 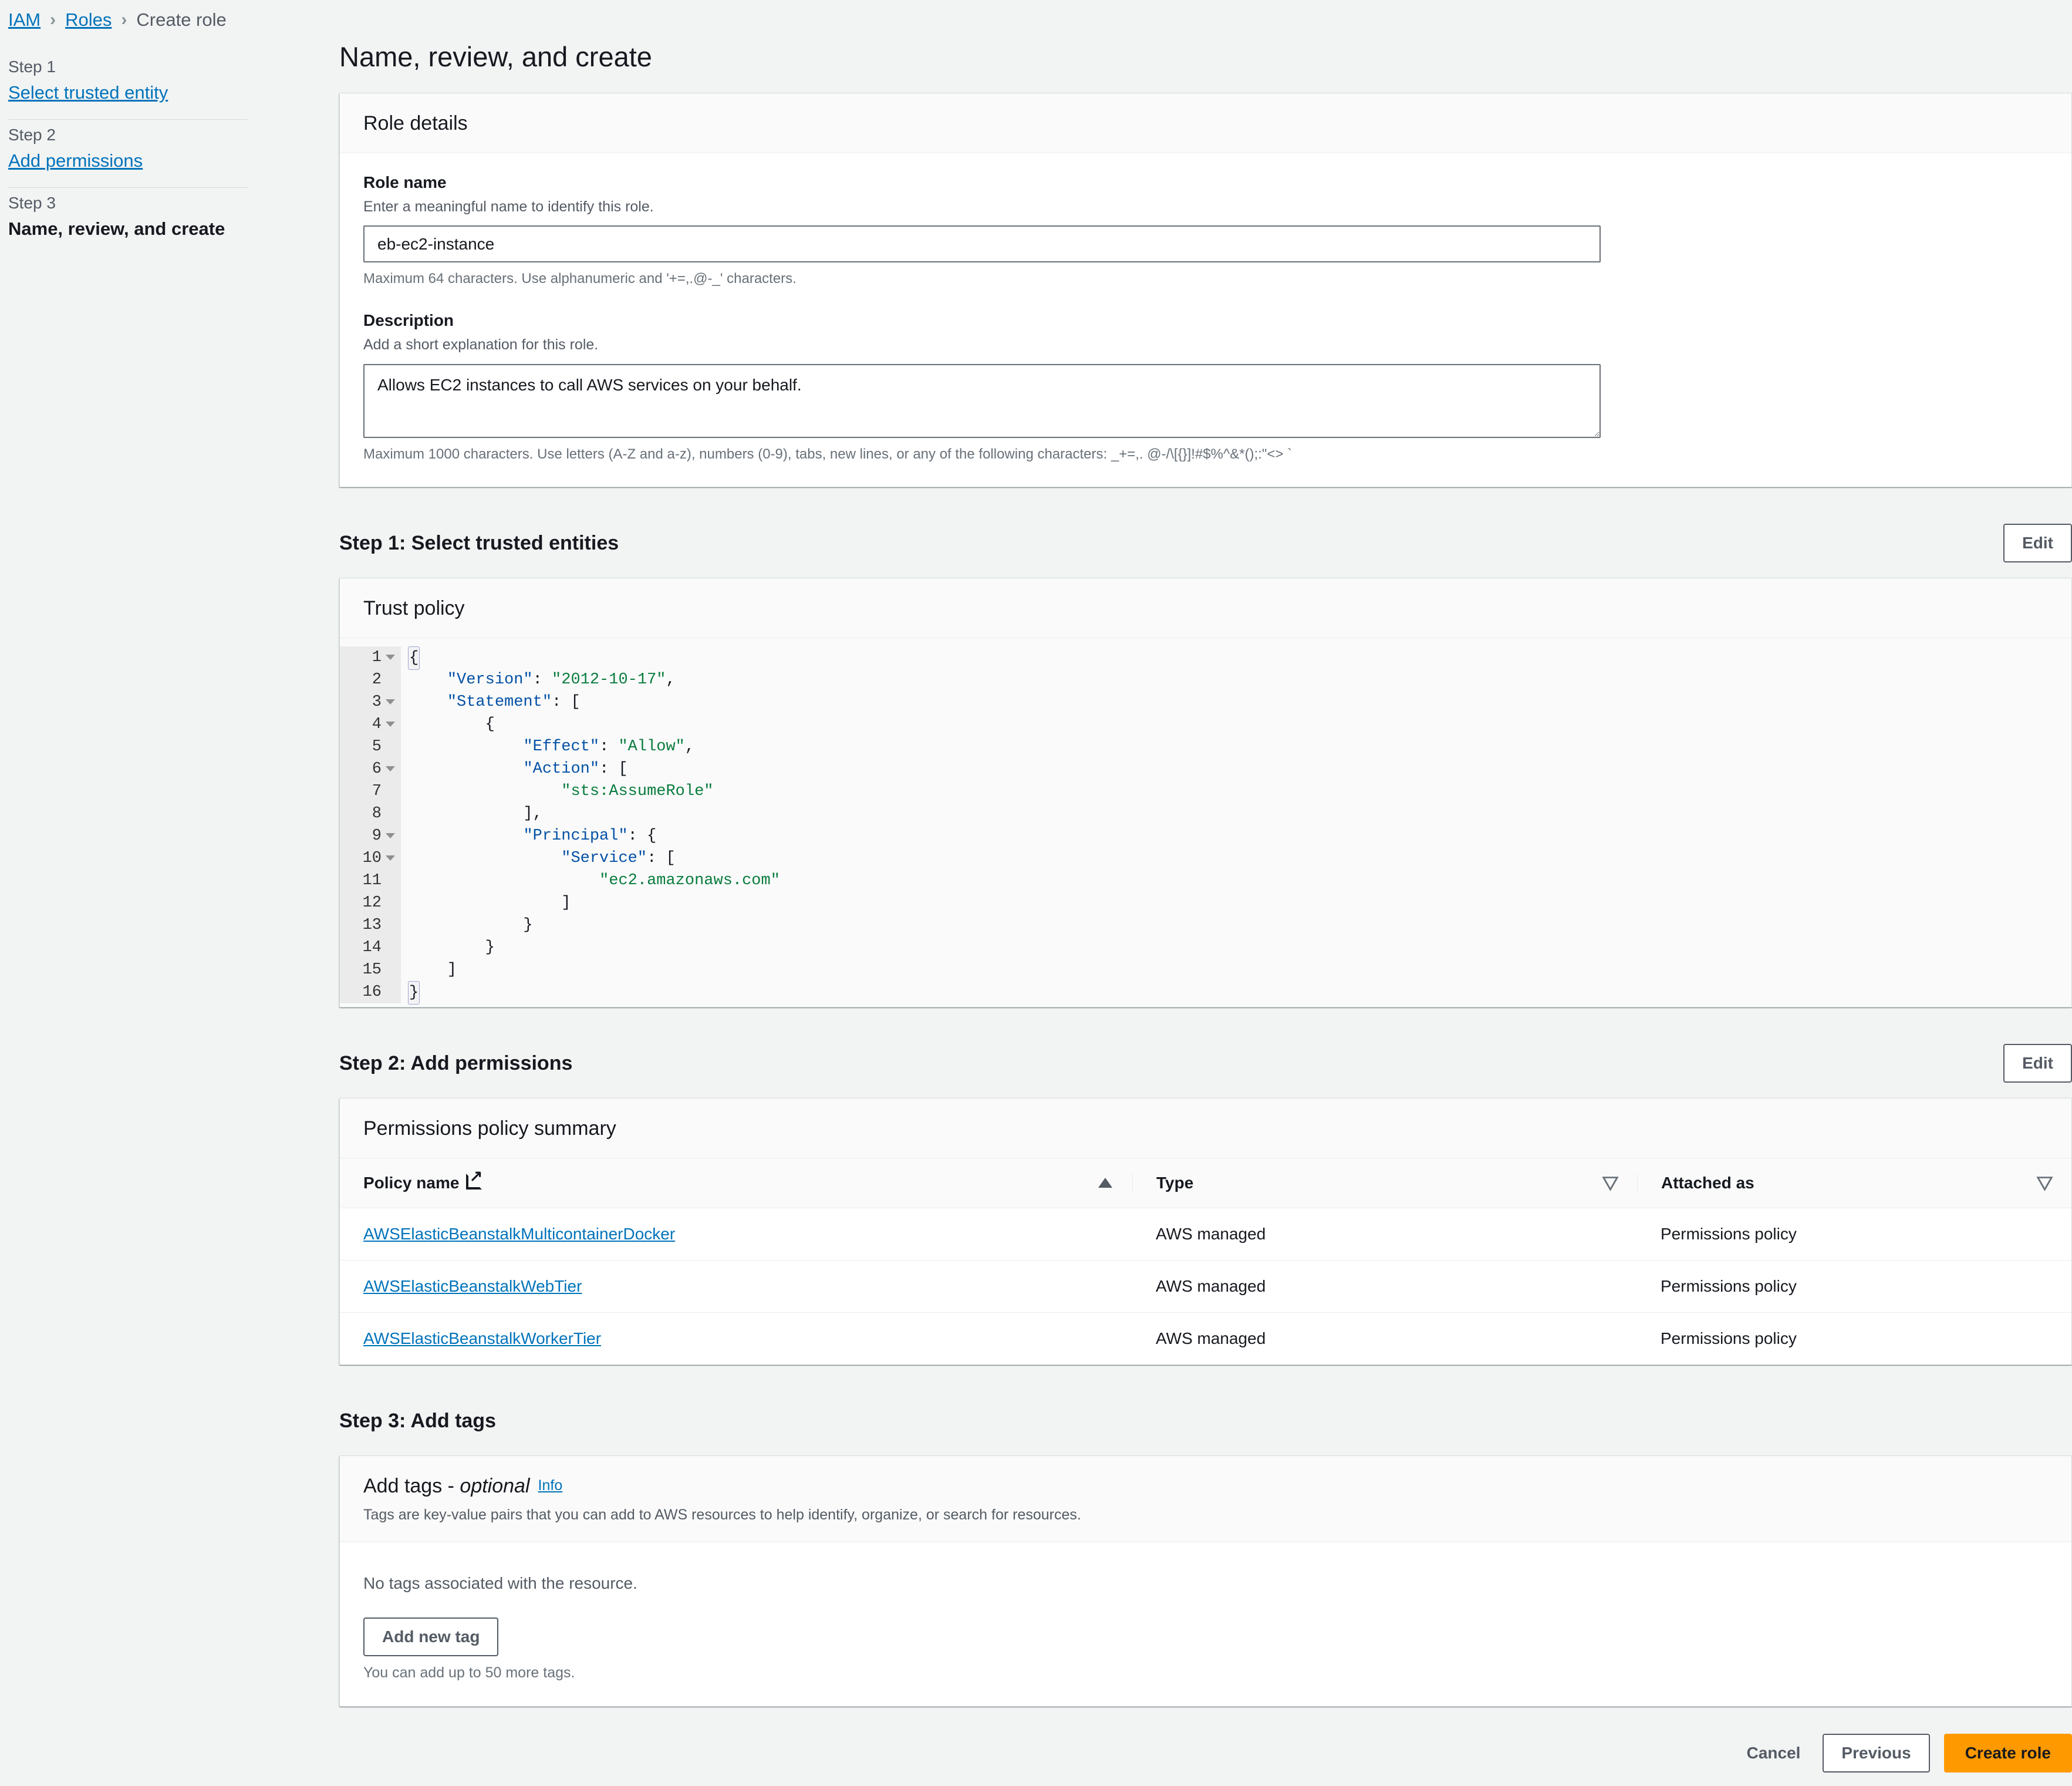 What do you see at coordinates (482, 1338) in the screenshot?
I see `policy-name-link: AWSElasticBeanstalkWorkerTier` at bounding box center [482, 1338].